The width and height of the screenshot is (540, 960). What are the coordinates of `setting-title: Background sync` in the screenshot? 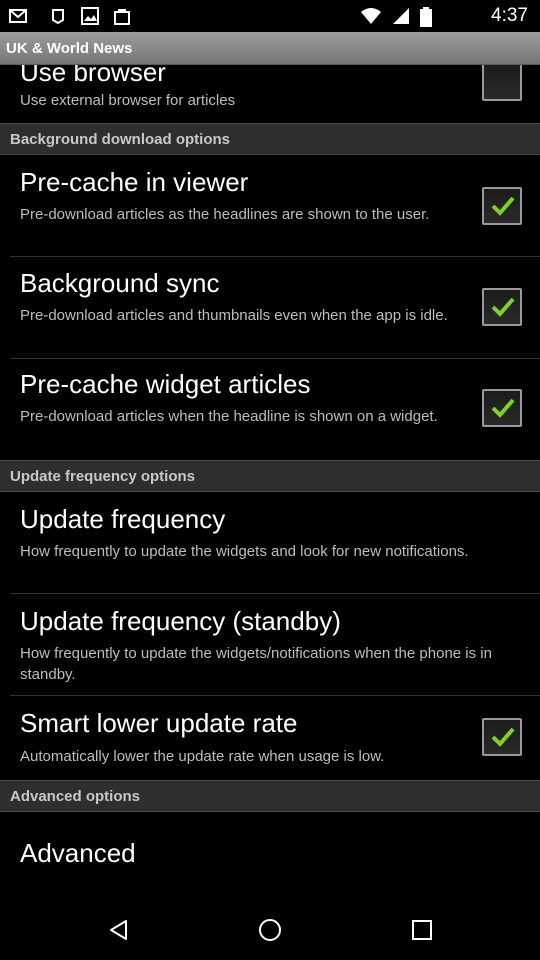 It's located at (120, 283).